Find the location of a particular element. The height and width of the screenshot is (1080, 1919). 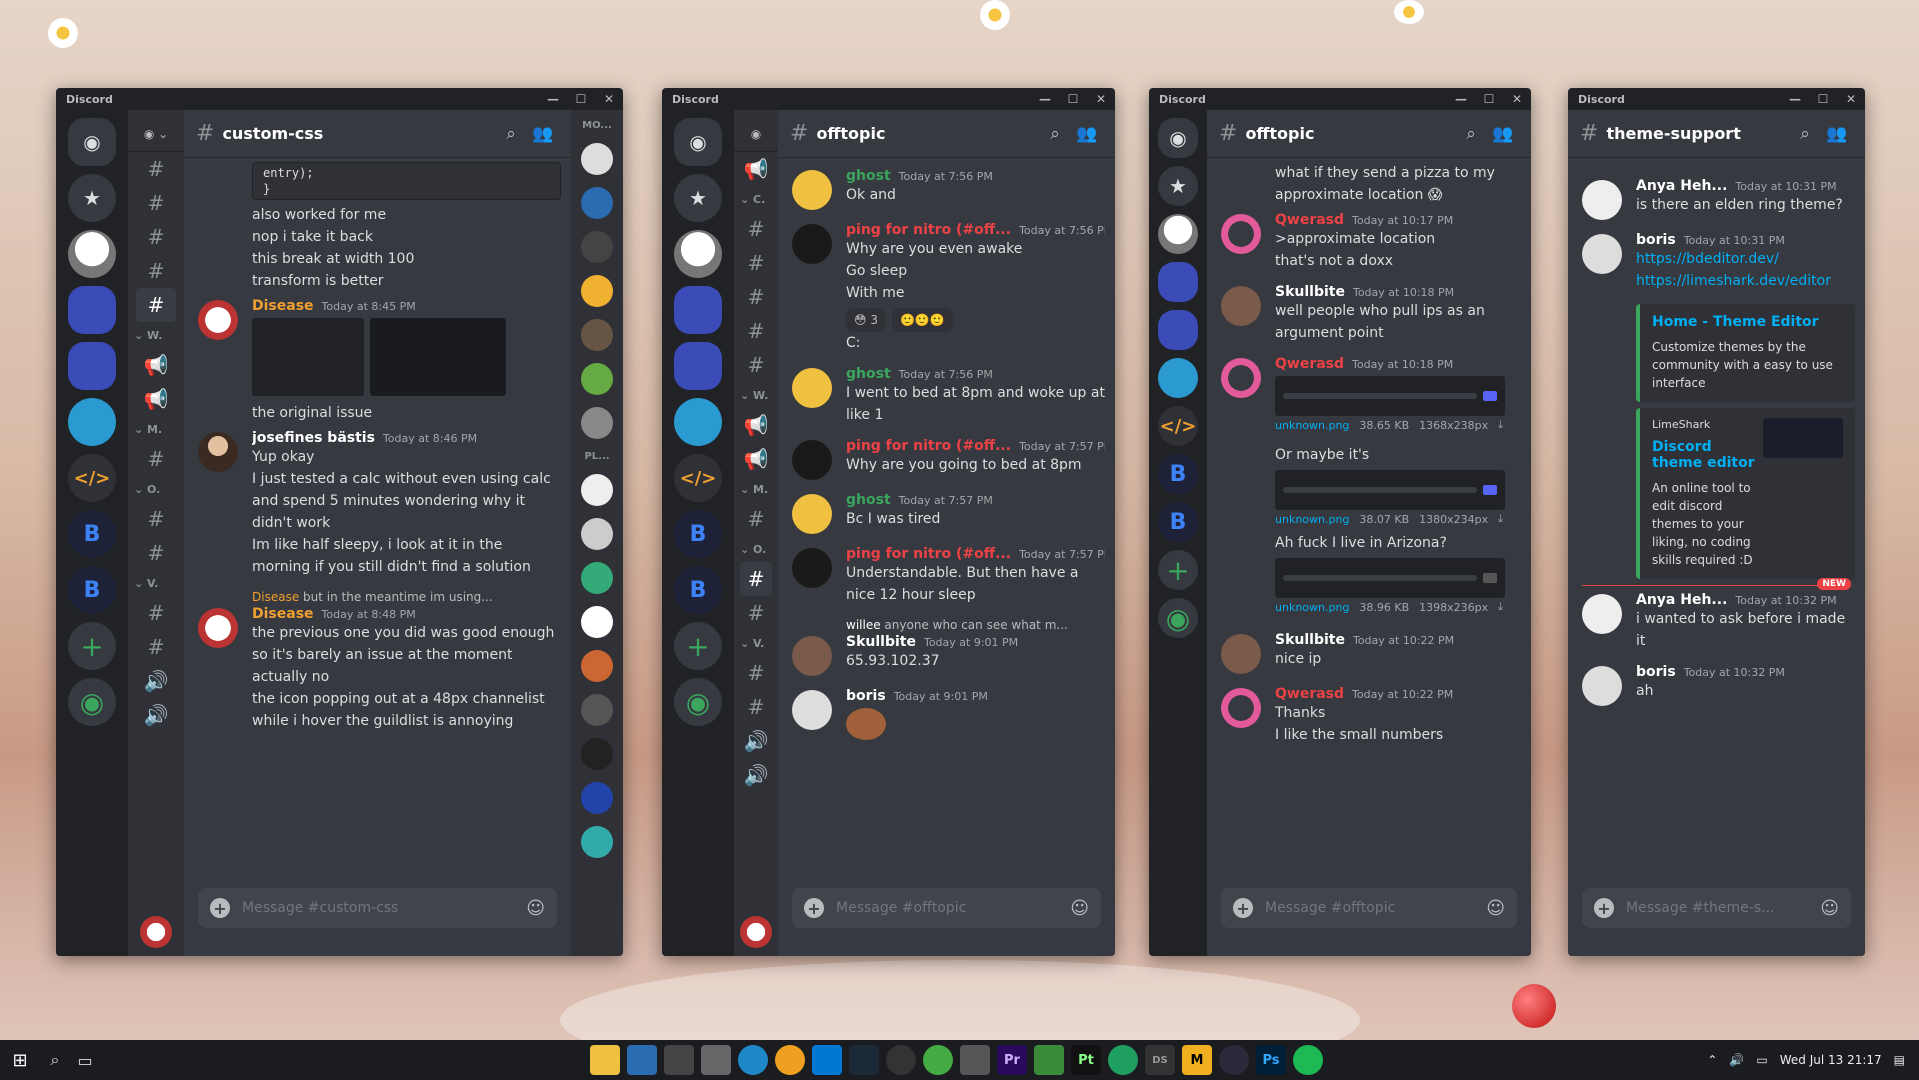

category-collapsed: ⌄ V. is located at coordinates (156, 583).